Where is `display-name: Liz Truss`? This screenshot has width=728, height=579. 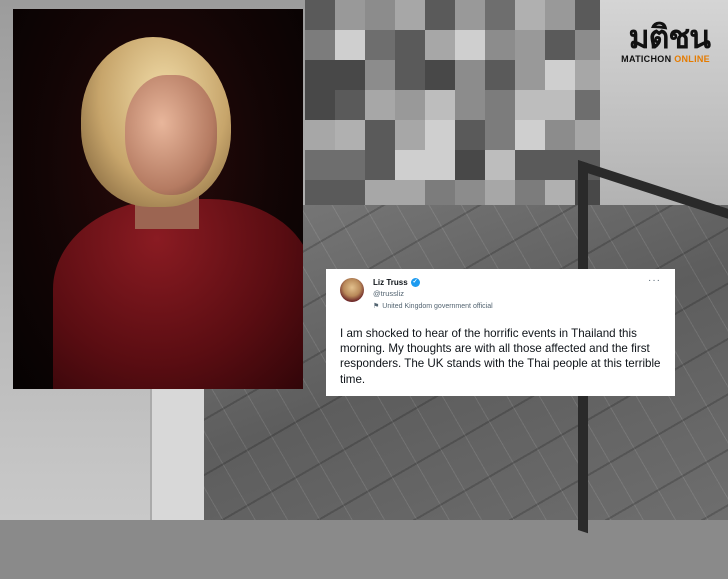
display-name: Liz Truss is located at coordinates (390, 282).